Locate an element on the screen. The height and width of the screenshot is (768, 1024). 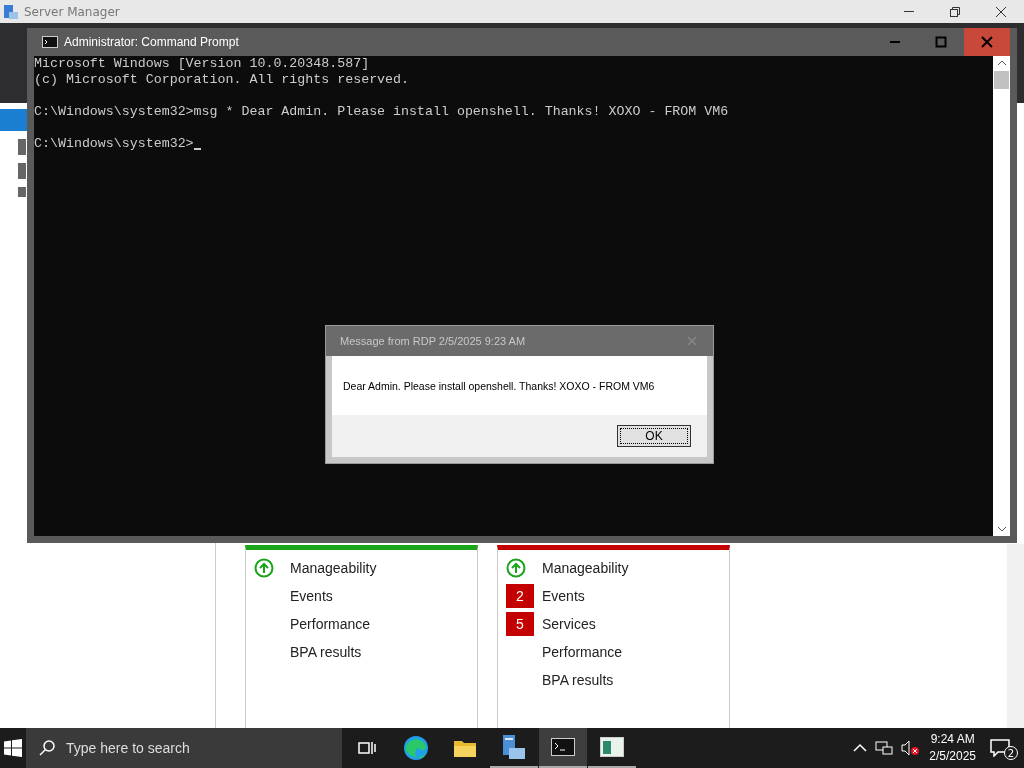
window-icon is located at coordinates (612, 747).